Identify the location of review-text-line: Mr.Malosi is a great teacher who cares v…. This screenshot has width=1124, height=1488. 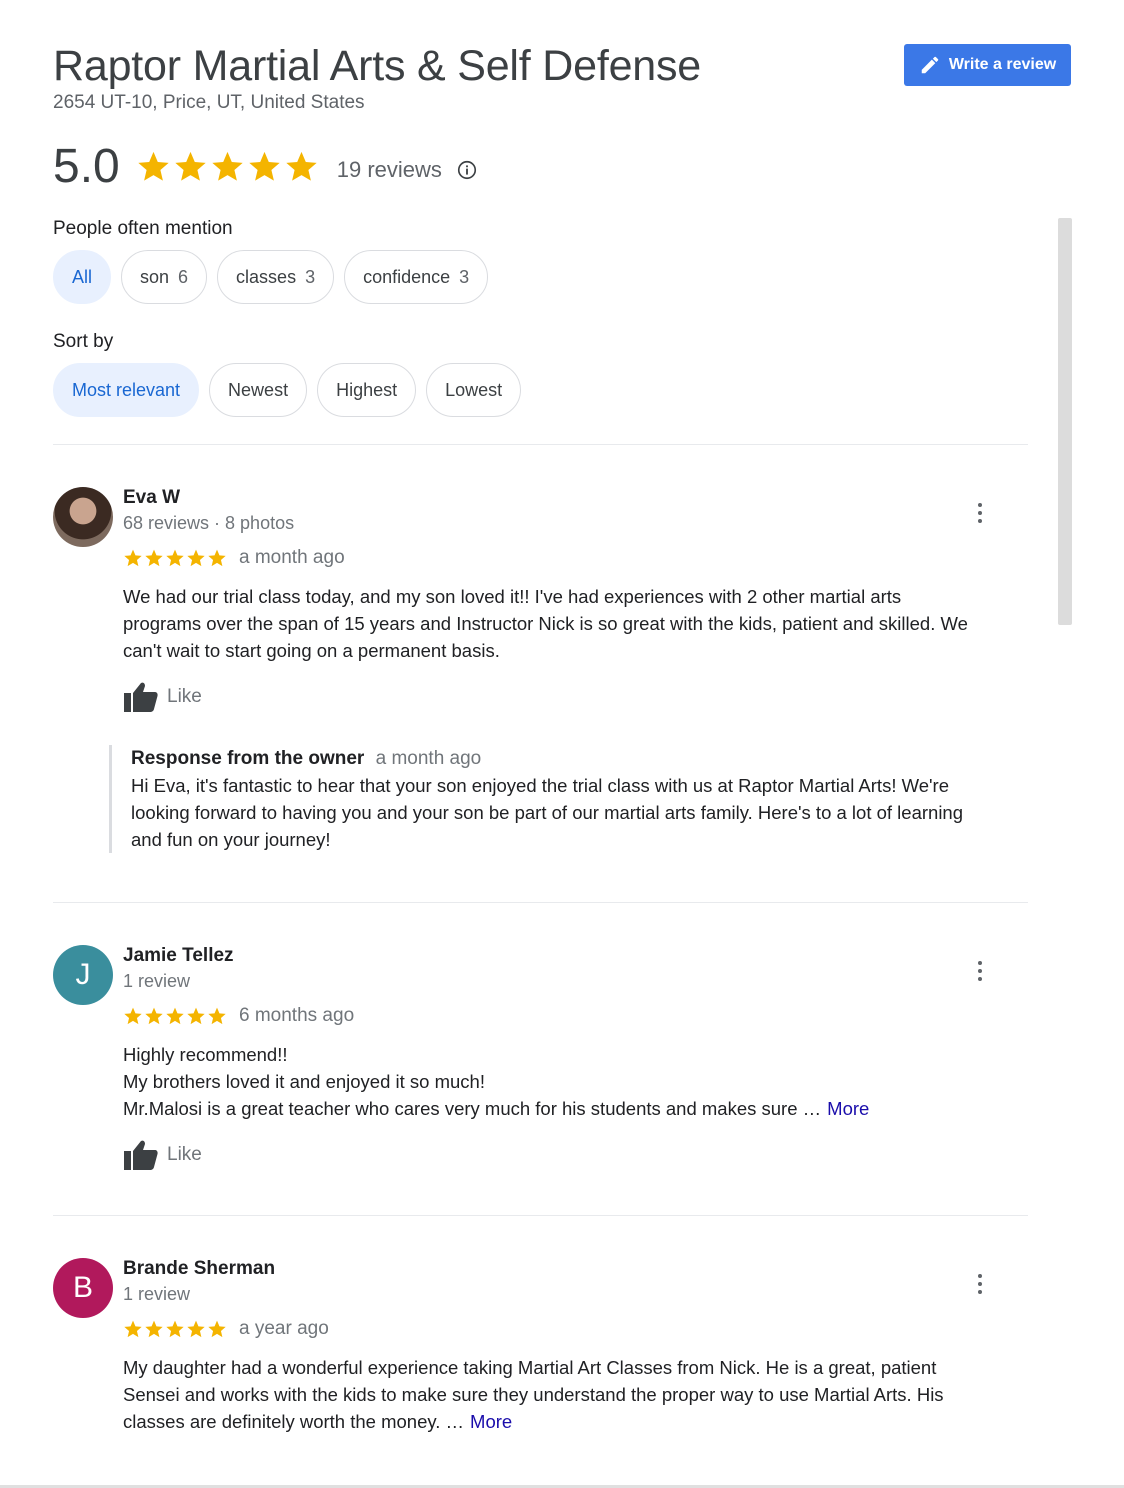
(573, 1108).